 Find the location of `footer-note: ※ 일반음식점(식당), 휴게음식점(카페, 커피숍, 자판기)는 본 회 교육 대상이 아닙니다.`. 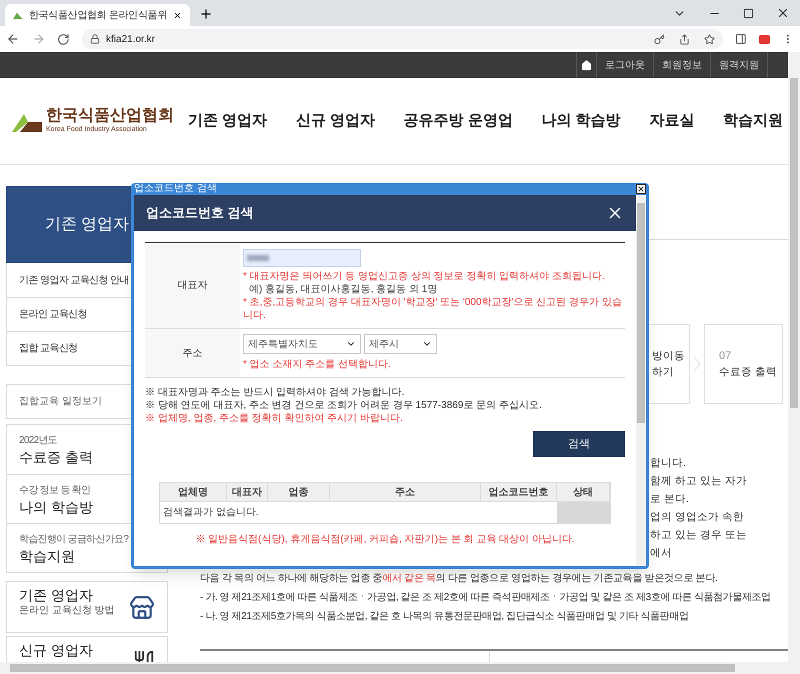

footer-note: ※ 일반음식점(식당), 휴게음식점(카페, 커피숍, 자판기)는 본 회 교육 대상이 아닙니다. is located at coordinates (385, 540).